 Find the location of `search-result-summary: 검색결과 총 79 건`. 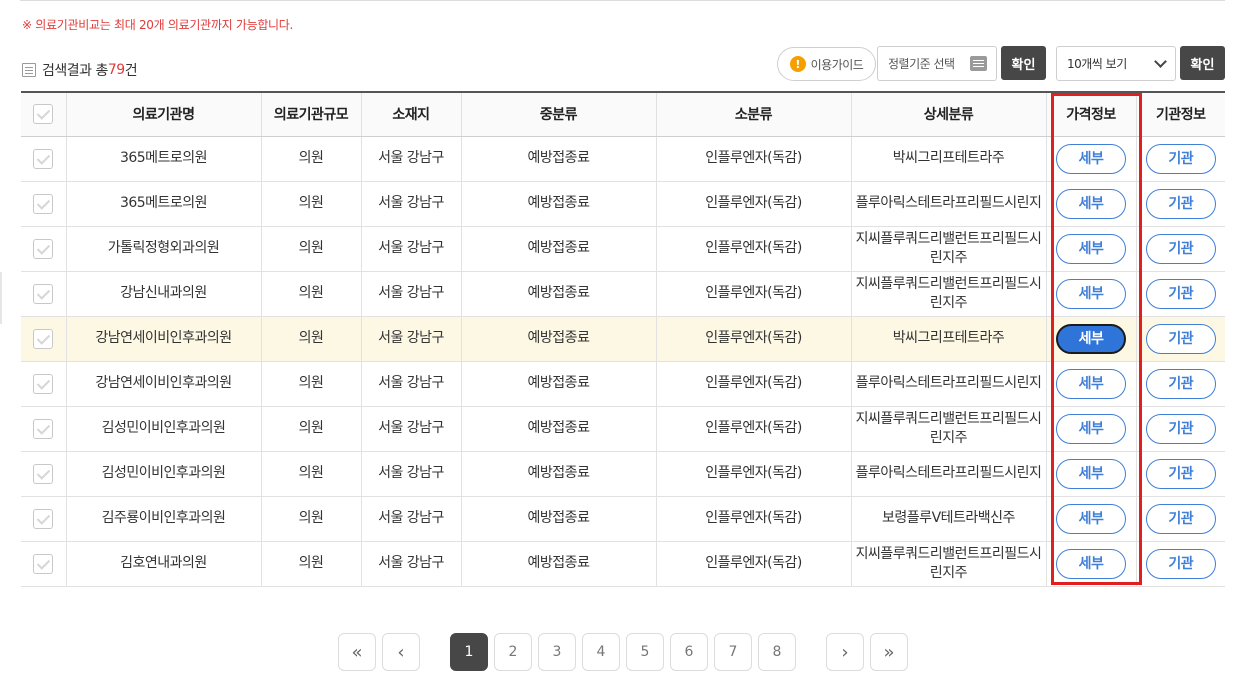

search-result-summary: 검색결과 총 79 건 is located at coordinates (80, 70).